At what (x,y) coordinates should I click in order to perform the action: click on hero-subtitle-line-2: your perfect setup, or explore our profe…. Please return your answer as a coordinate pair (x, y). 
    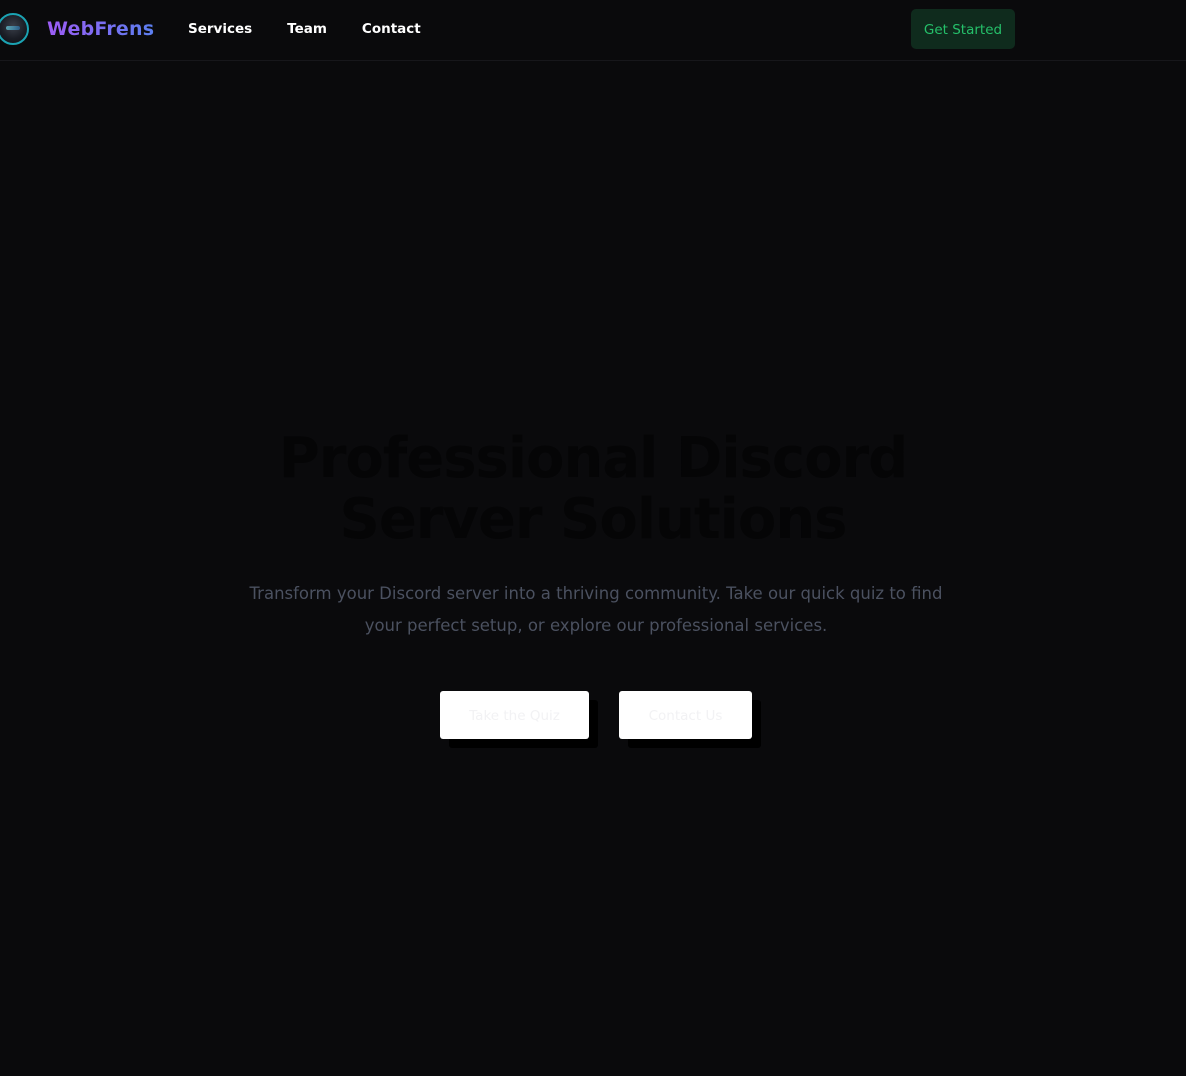
    Looking at the image, I should click on (596, 625).